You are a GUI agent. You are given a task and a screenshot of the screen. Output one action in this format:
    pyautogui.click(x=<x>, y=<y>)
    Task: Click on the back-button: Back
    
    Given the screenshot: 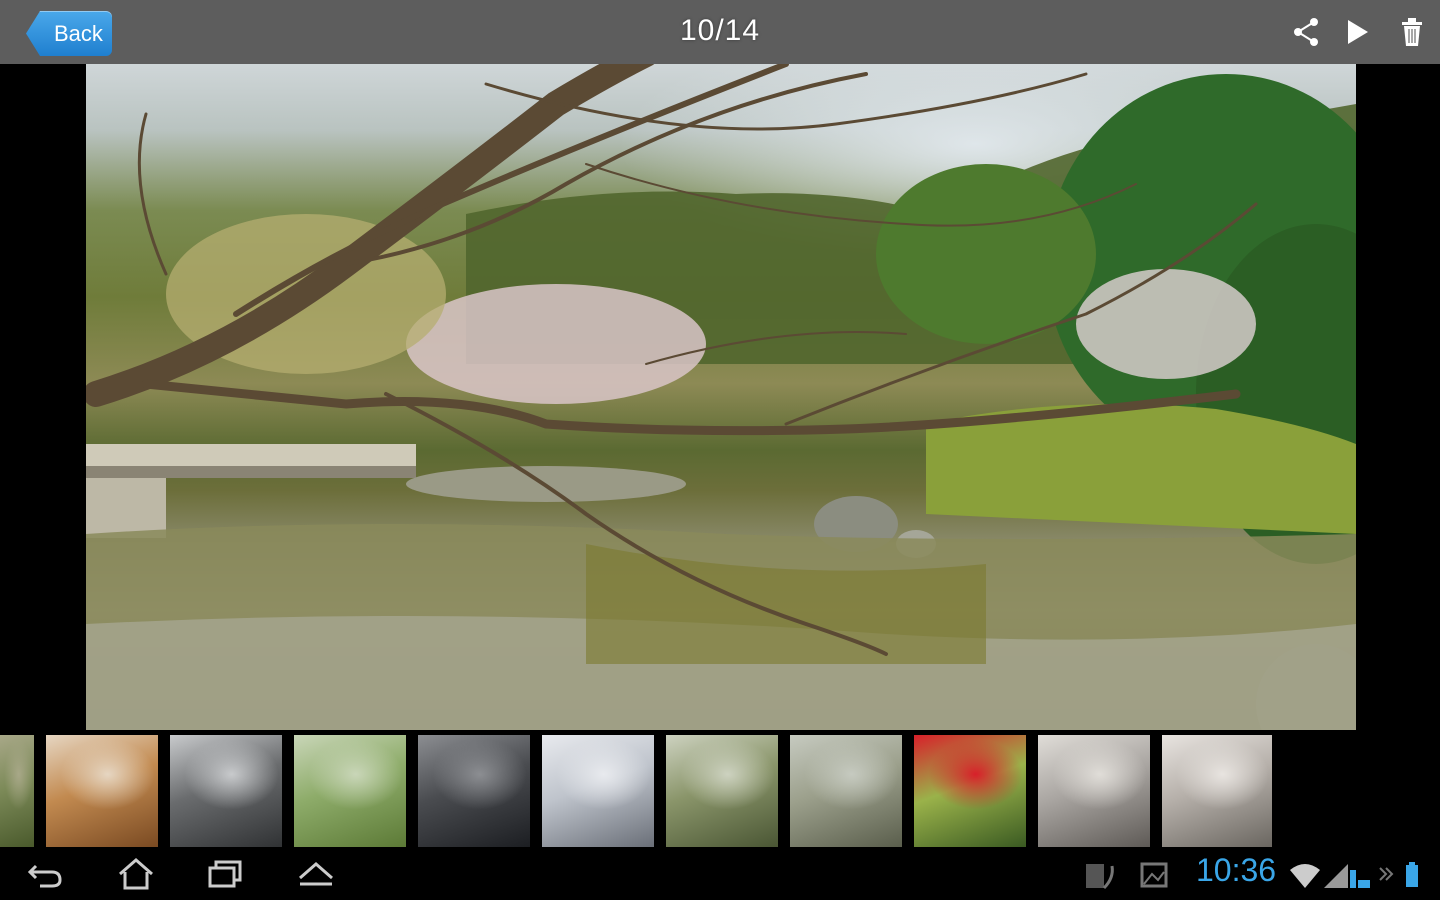 What is the action you would take?
    pyautogui.click(x=69, y=33)
    